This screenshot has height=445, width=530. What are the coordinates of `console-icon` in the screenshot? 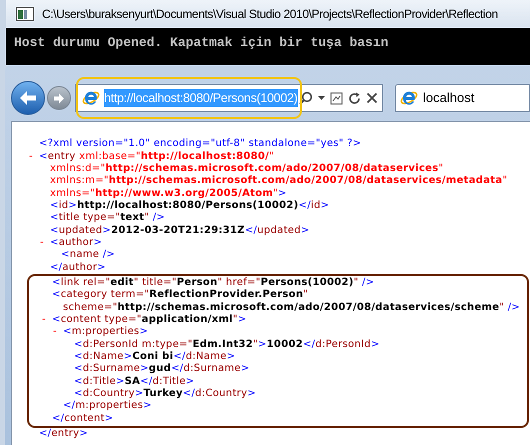 It's located at (25, 14).